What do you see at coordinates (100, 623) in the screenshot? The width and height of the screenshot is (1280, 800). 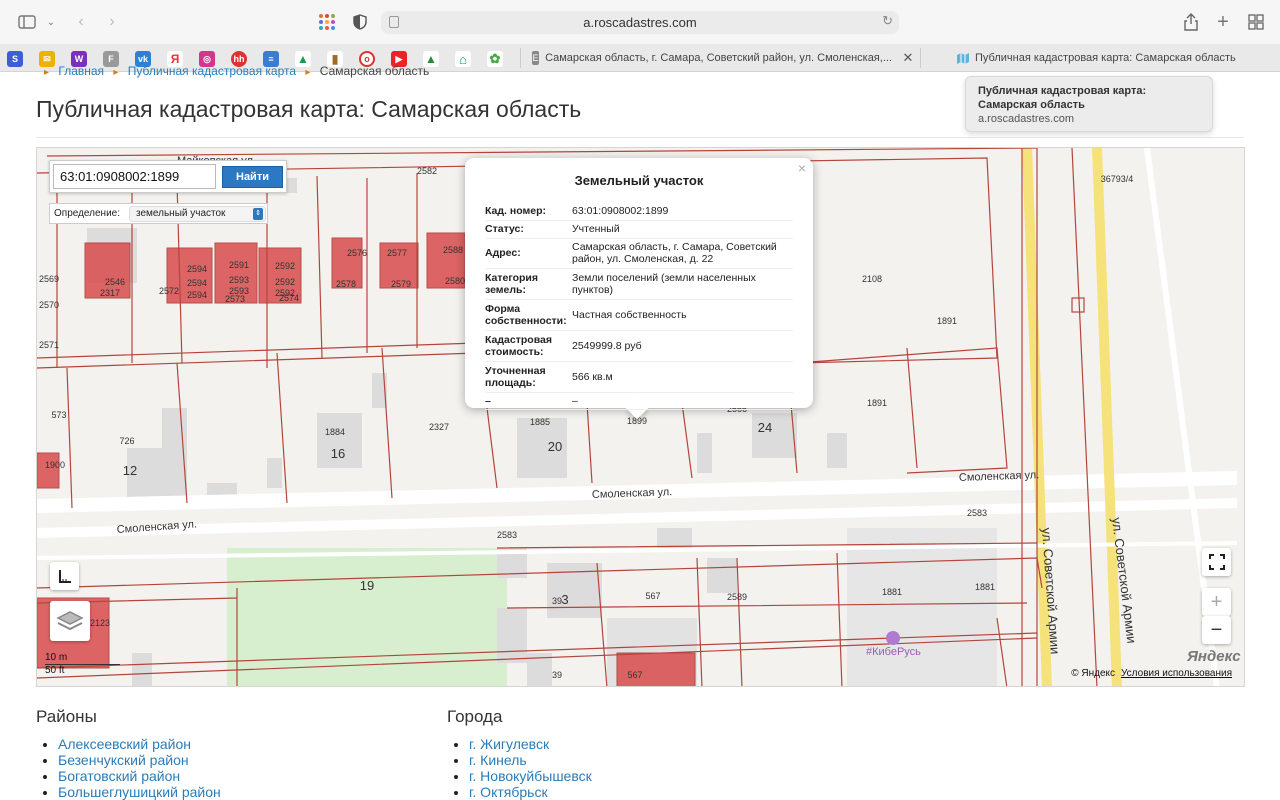 I see `parcel-number-label: 2123` at bounding box center [100, 623].